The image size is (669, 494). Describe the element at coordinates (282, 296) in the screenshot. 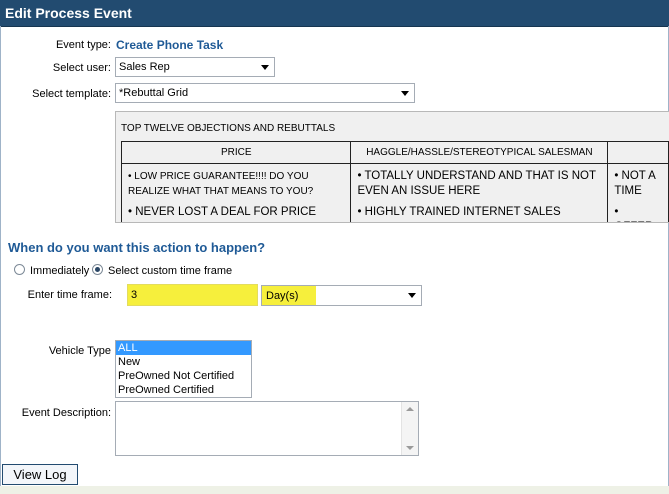

I see `time-unit-value: Day(s)` at that location.